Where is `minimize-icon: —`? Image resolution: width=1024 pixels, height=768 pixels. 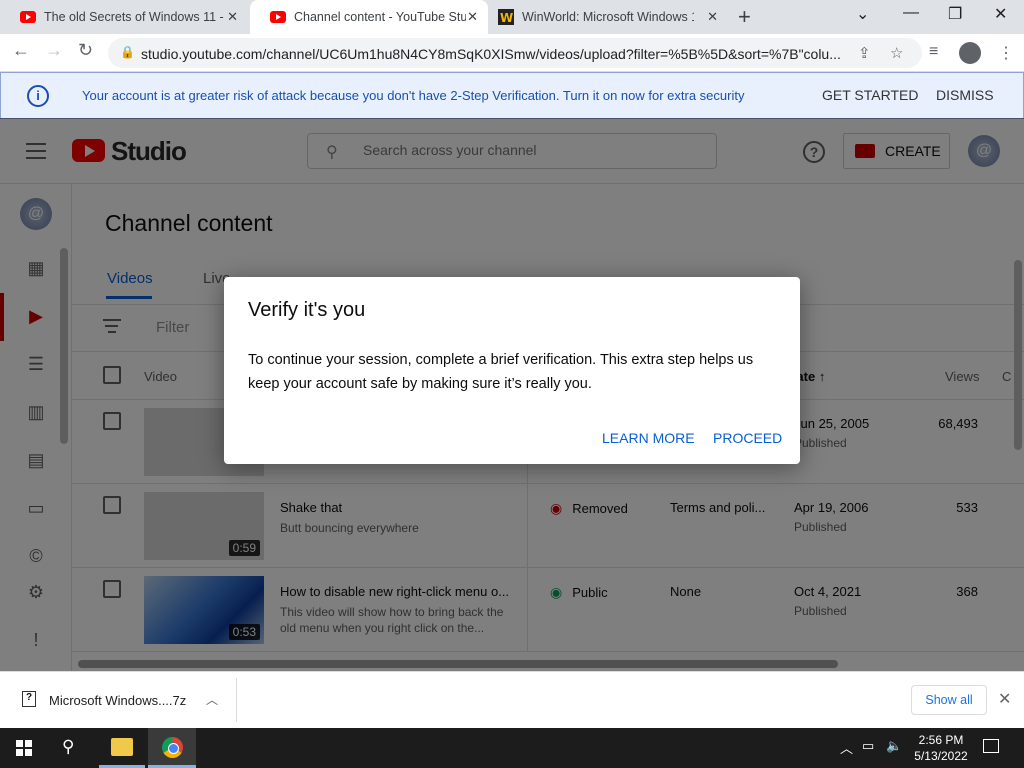
minimize-icon: — is located at coordinates (911, 13).